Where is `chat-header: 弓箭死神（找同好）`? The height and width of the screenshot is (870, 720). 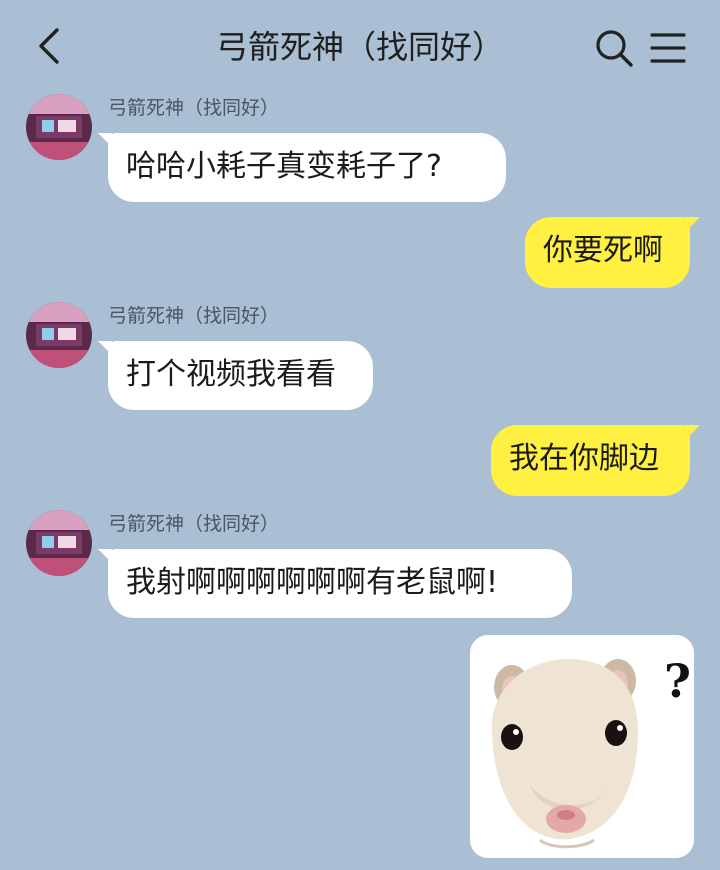
chat-header: 弓箭死神（找同好） is located at coordinates (360, 46).